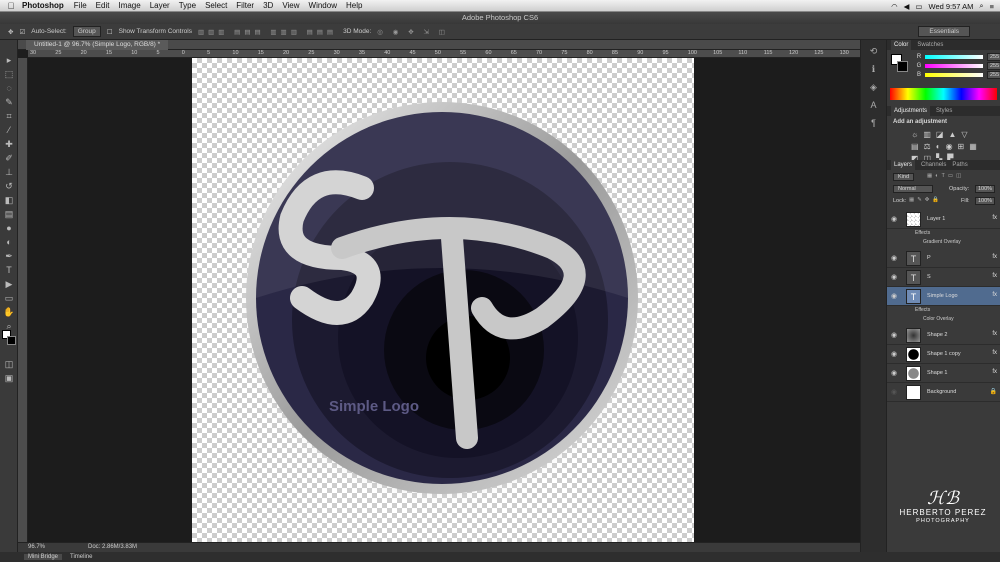 This screenshot has width=1000, height=562. I want to click on tab-timeline: Timeline, so click(81, 557).